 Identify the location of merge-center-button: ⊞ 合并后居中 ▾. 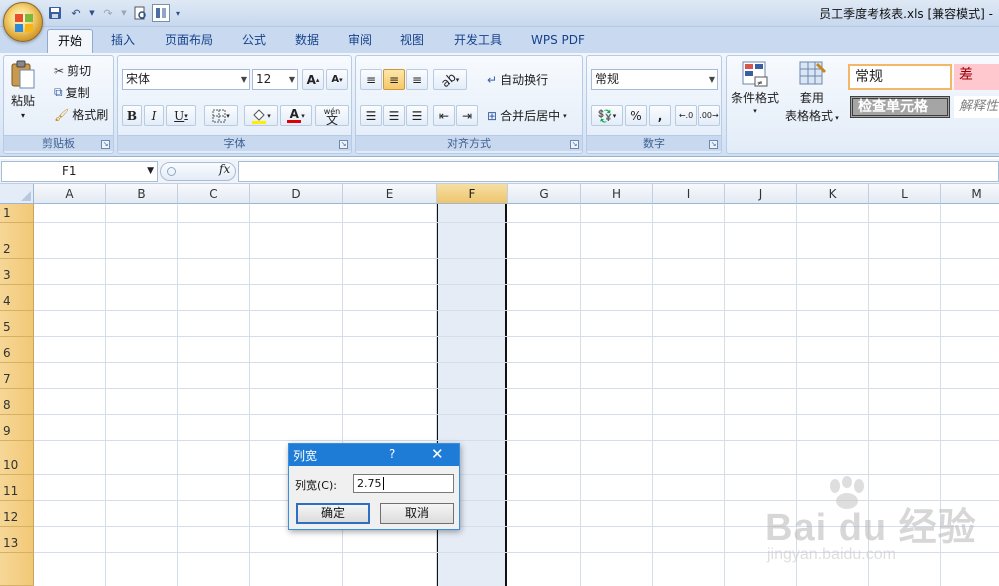
(527, 115).